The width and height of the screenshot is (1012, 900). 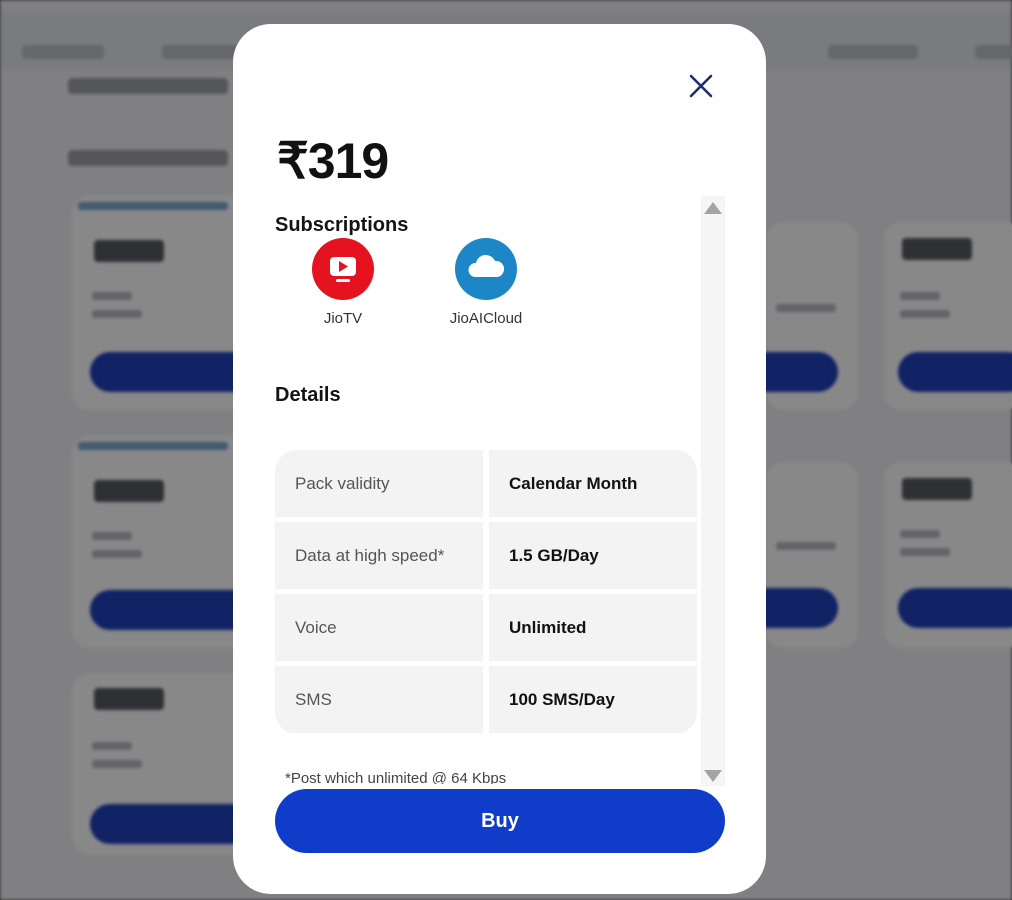 What do you see at coordinates (486, 269) in the screenshot?
I see `jioaicloud-icon` at bounding box center [486, 269].